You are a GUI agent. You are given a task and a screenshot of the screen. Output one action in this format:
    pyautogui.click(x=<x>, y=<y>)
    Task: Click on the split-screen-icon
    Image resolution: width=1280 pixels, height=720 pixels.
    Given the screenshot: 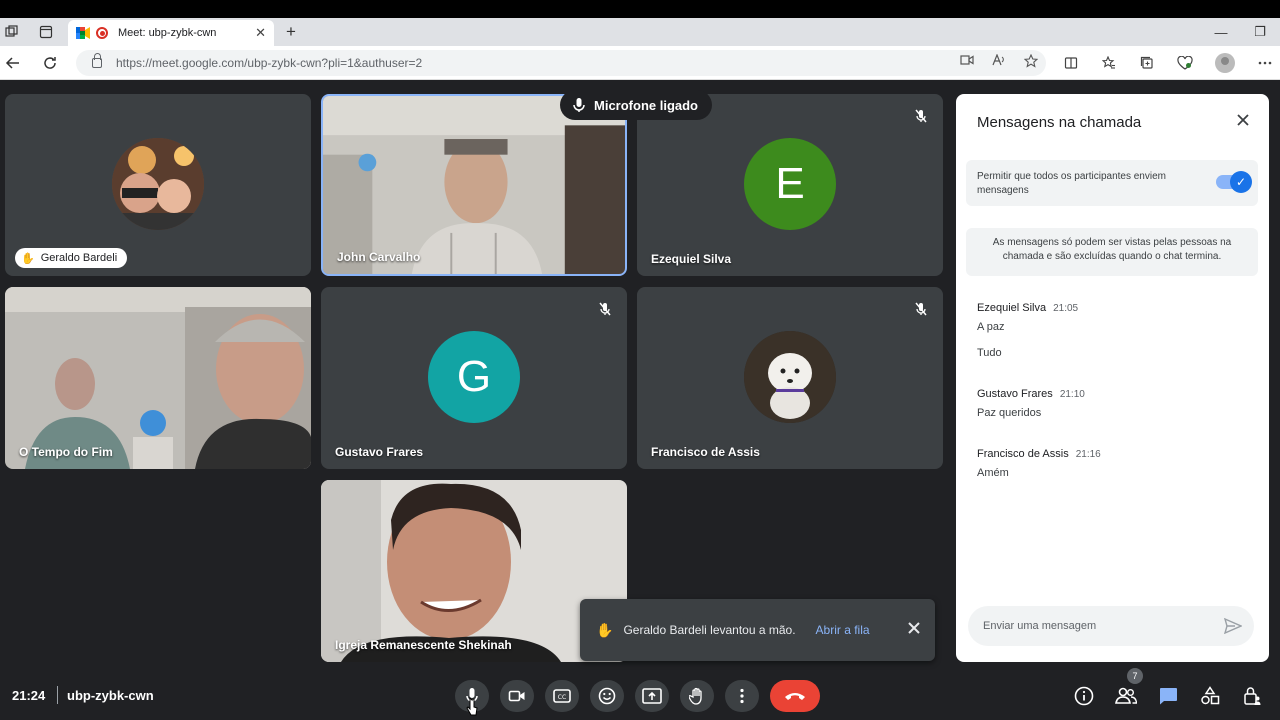 What is the action you would take?
    pyautogui.click(x=1071, y=63)
    